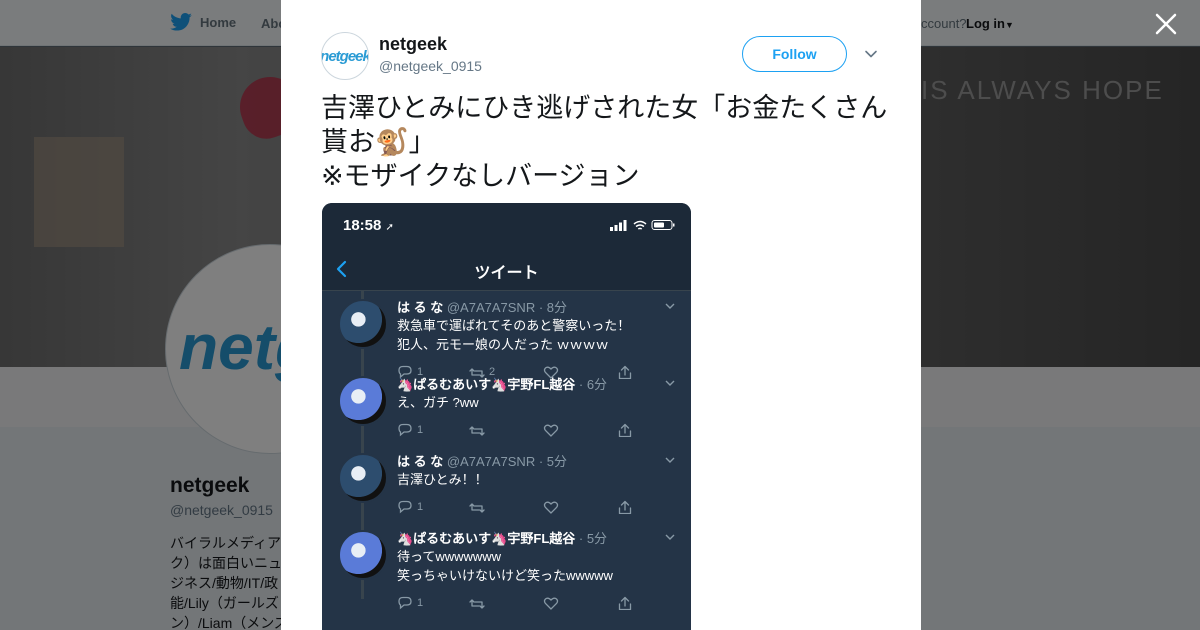 This screenshot has width=1200, height=630. I want to click on reply-item: 🦄ぱるむあいす🦄宇野FL越谷 · 6分 え、ガチ ?ww 1, so click(506, 406).